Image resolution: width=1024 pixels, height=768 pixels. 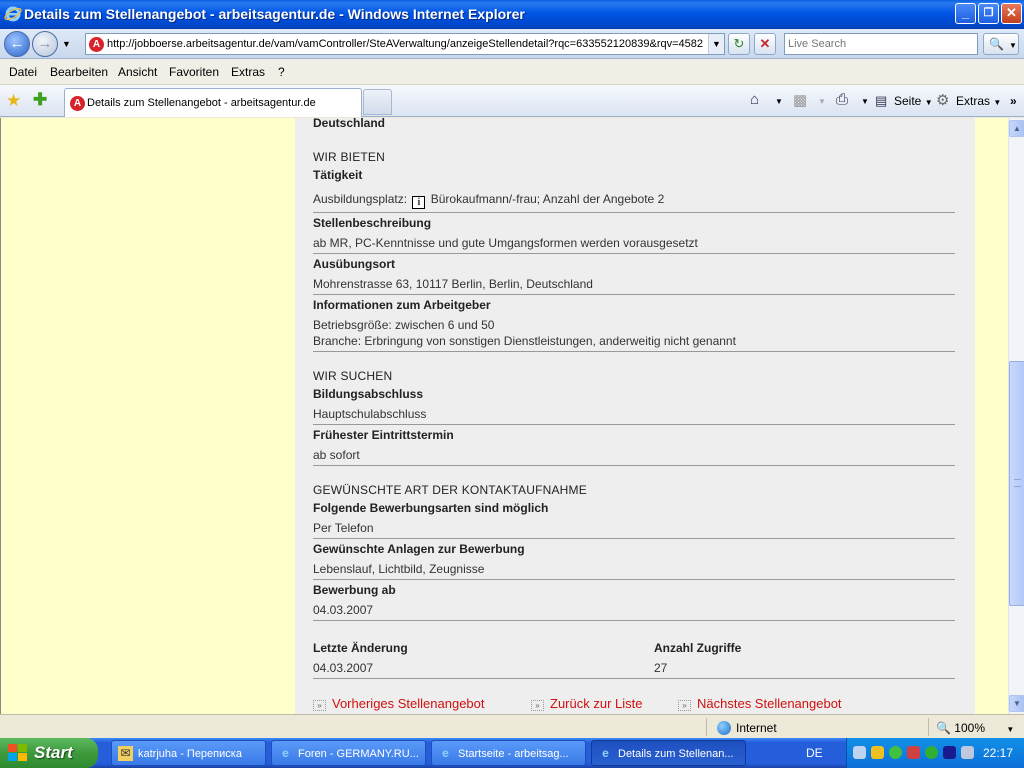 I want to click on home-icon: ⌂, so click(x=754, y=99).